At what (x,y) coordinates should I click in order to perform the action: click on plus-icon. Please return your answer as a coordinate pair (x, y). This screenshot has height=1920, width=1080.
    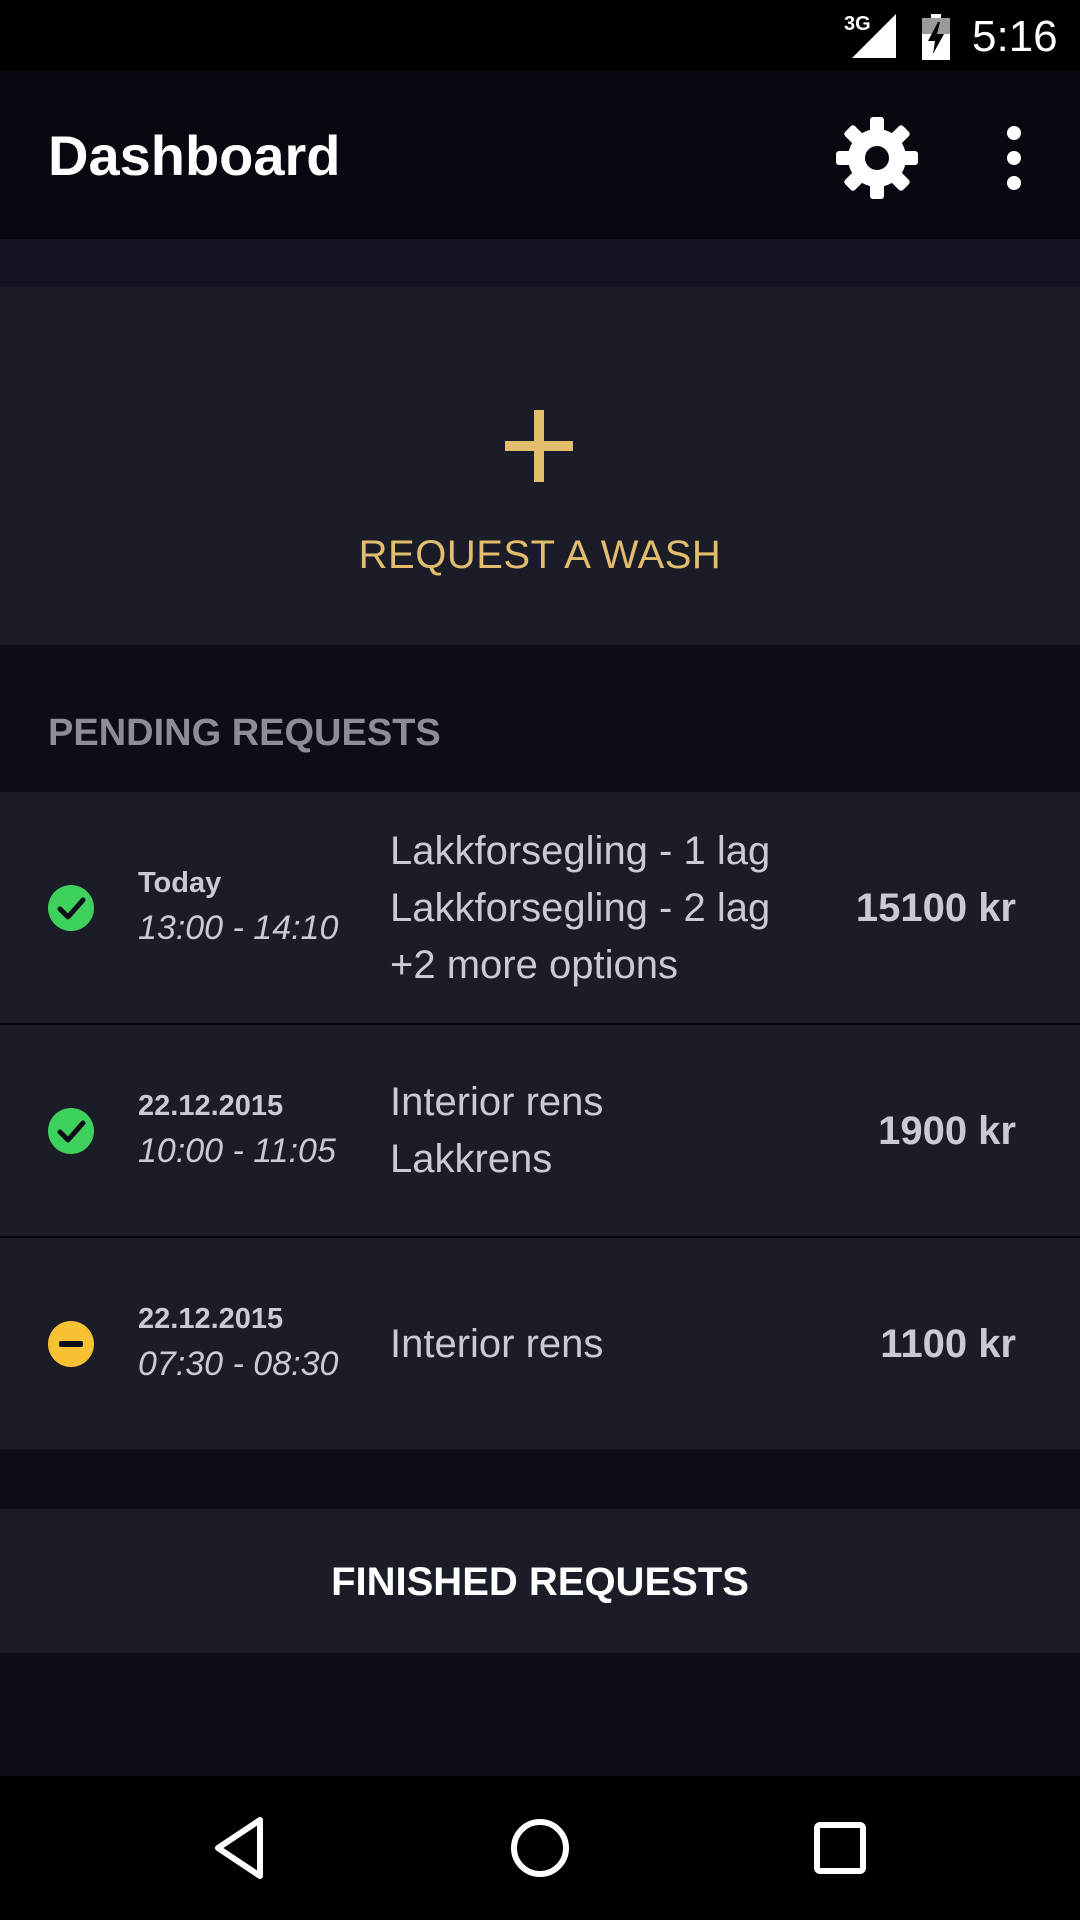
    Looking at the image, I should click on (539, 446).